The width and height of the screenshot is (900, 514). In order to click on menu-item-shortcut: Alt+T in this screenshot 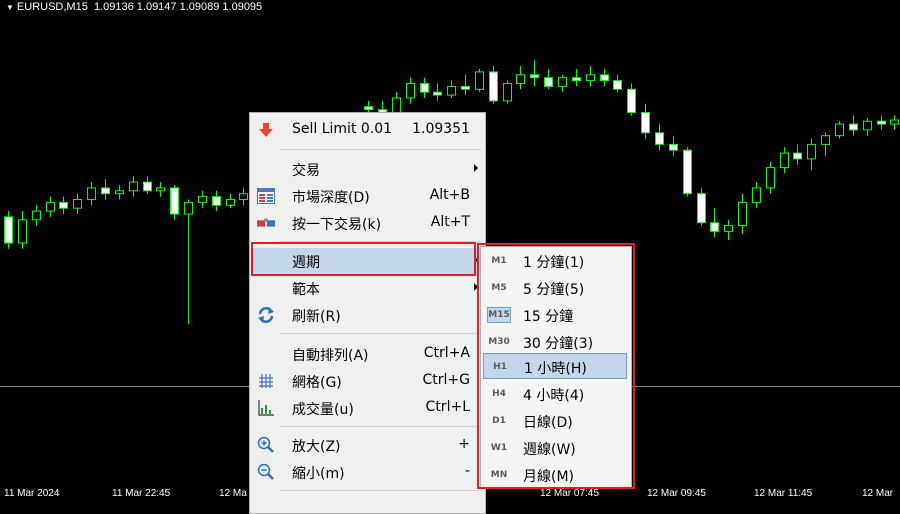, I will do `click(450, 222)`.